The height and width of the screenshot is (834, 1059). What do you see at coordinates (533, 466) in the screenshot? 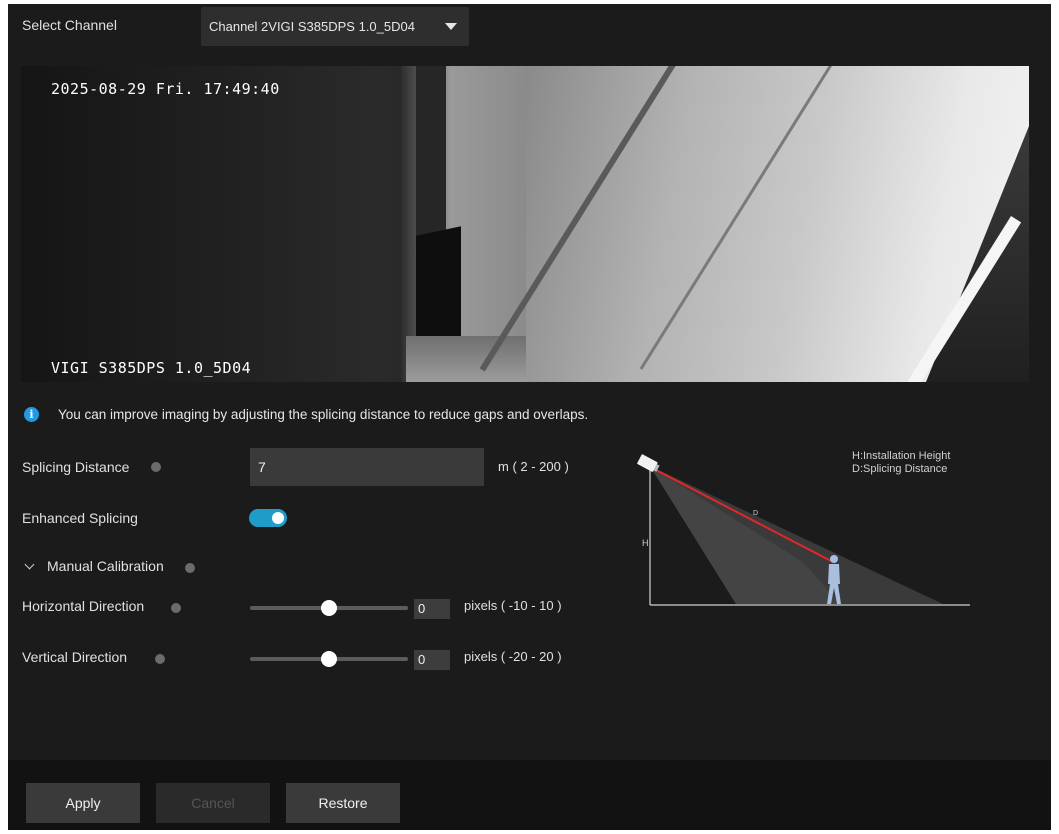
I see `splicing-distance-range: m ( 2 - 200 )` at bounding box center [533, 466].